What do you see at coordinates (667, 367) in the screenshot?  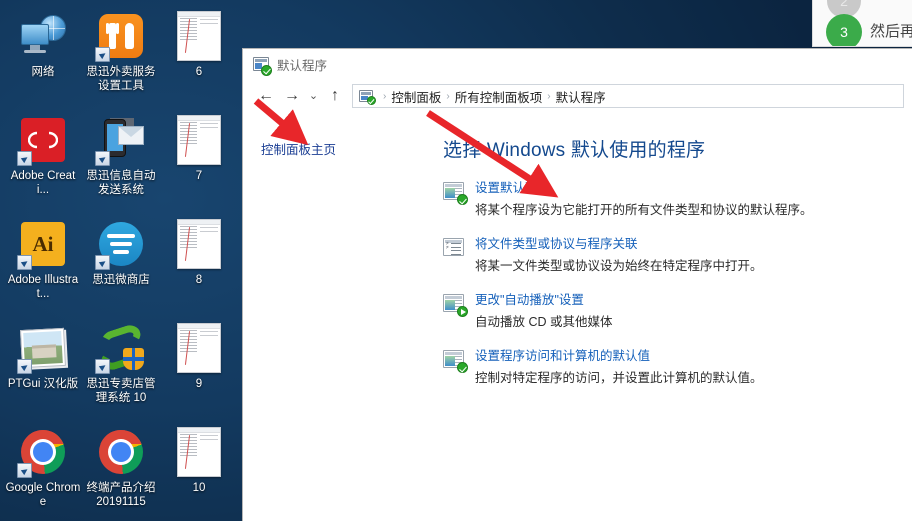 I see `list-item-program-access-defaults: 设置程序访问和计算机的默认值 控制对特定程序的访问，并设置此计算机的默认值。` at bounding box center [667, 367].